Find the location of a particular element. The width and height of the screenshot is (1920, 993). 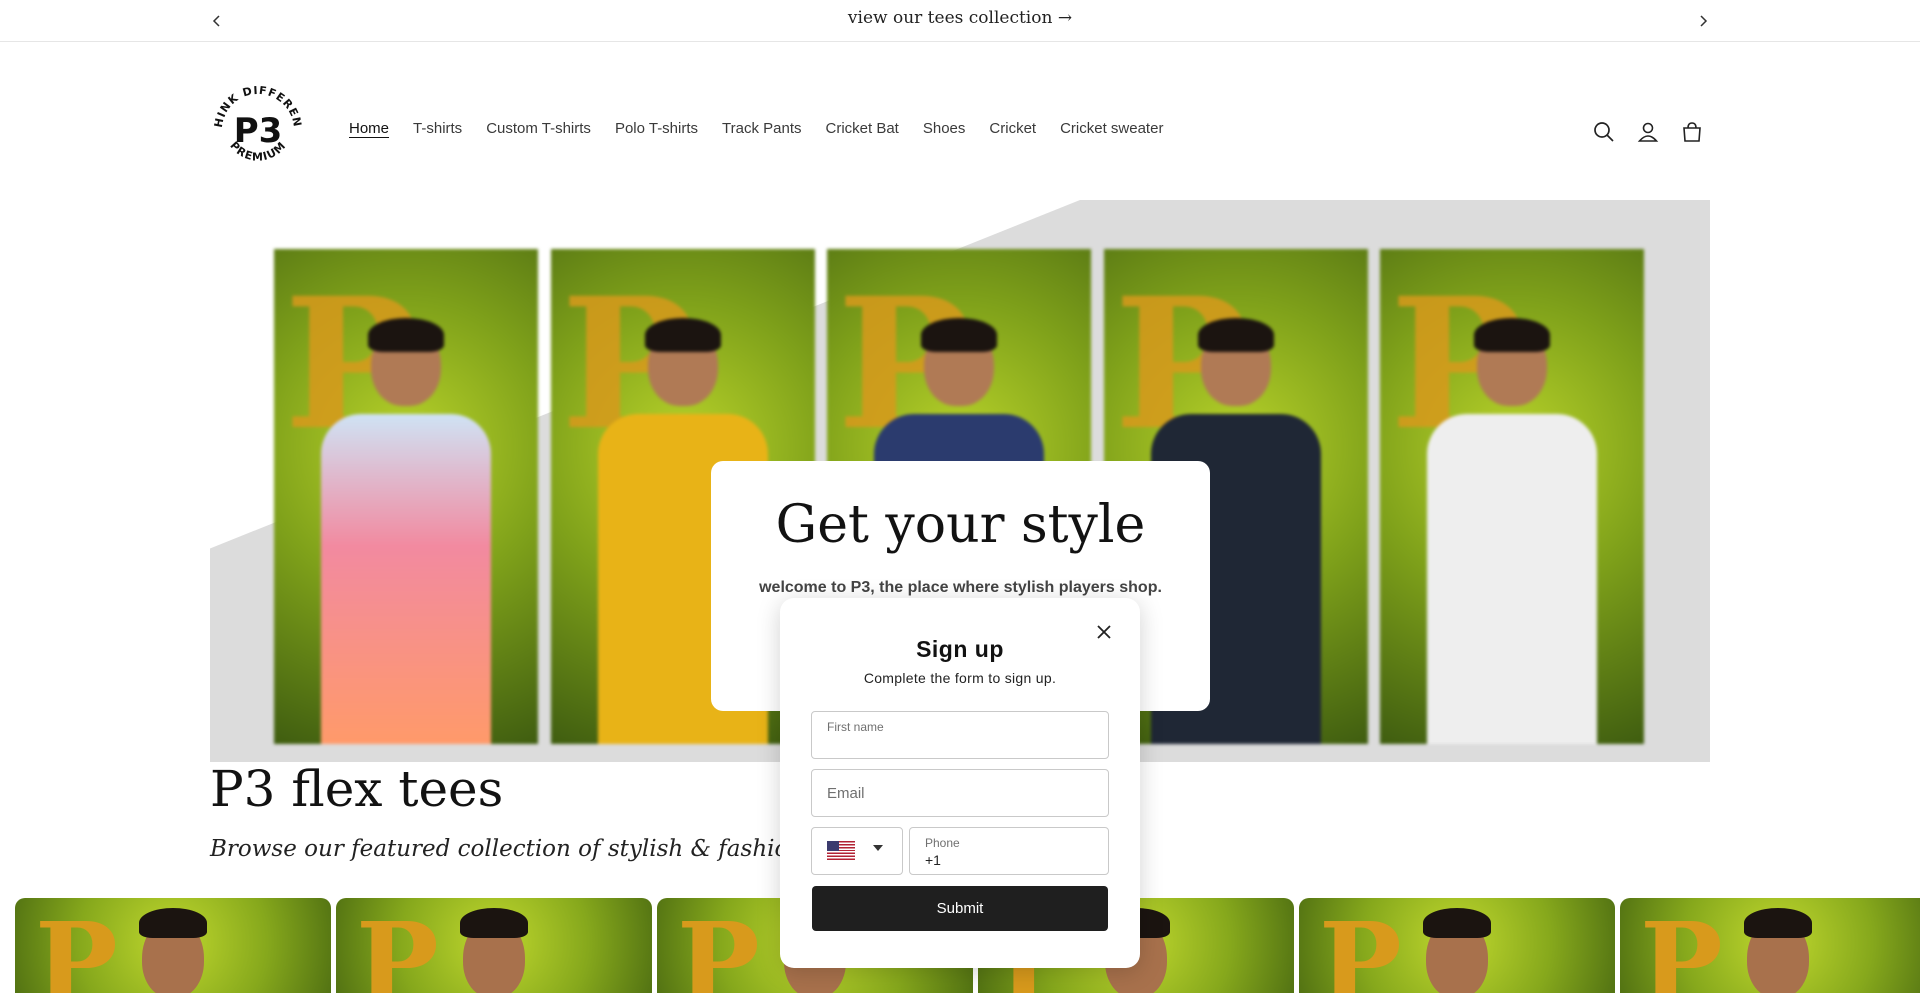

collection-title: P3 flex tees is located at coordinates (357, 789).